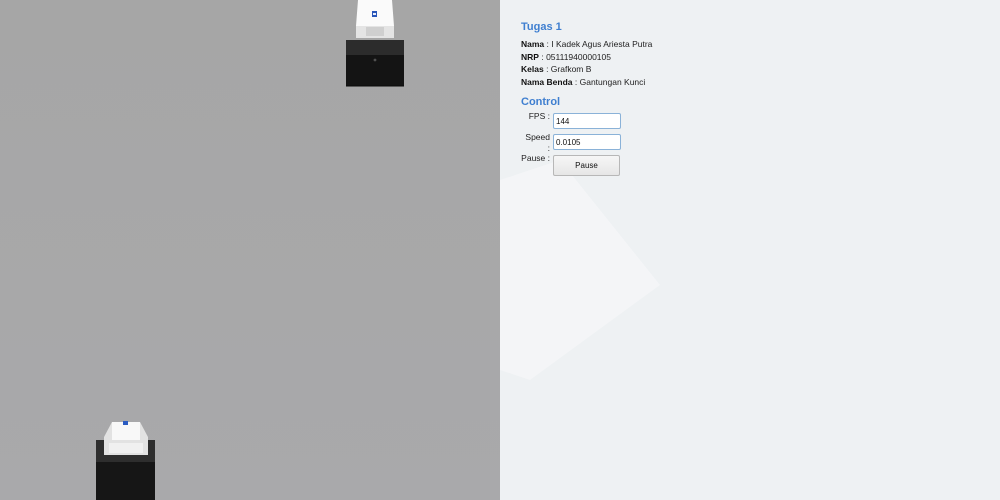 The height and width of the screenshot is (500, 1000). I want to click on info-row-nama: Nama : I Kadek Agus Ariesta Putra, so click(671, 44).